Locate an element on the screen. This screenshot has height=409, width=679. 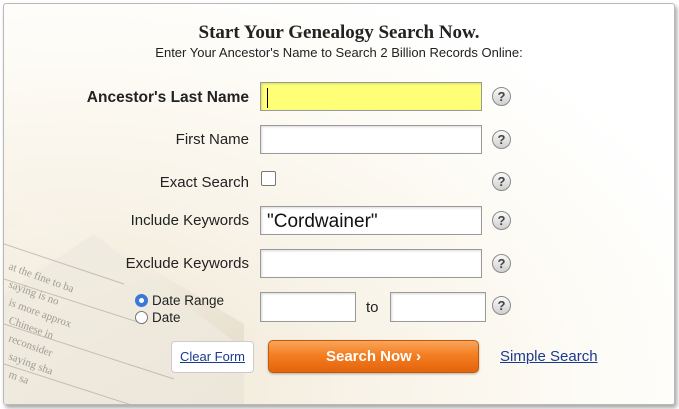
page-title: Start Your Genealogy Search Now. is located at coordinates (339, 32).